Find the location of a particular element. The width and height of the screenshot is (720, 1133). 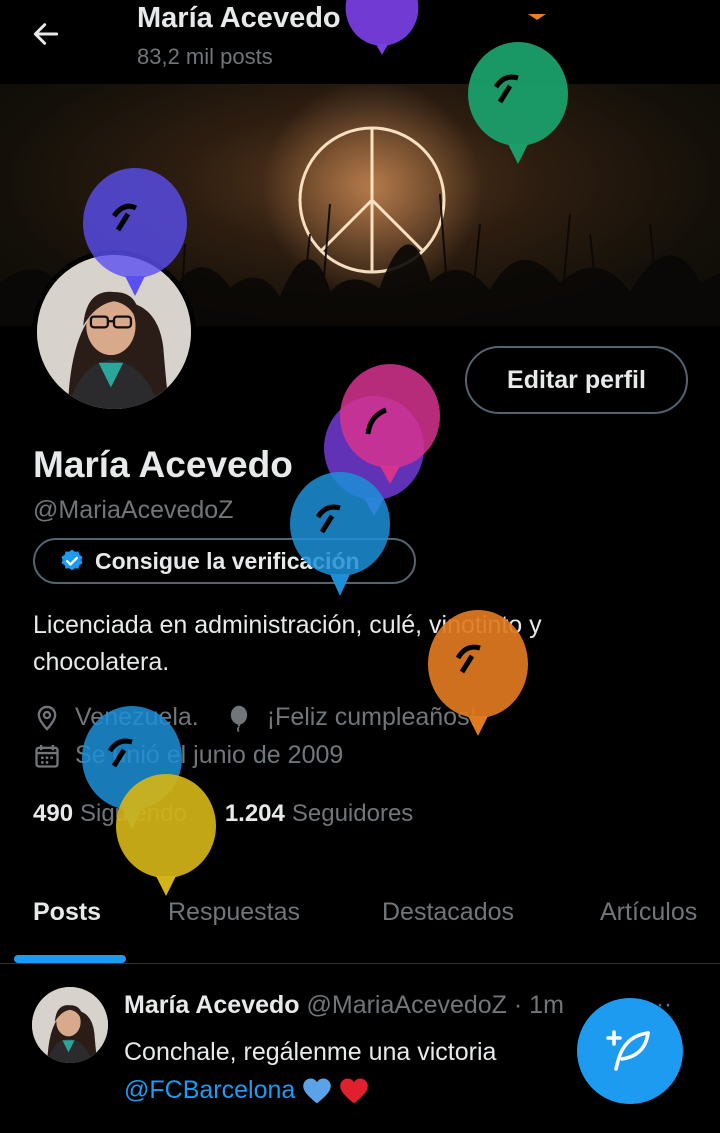

joined-item: Se unió el junio de 2009 is located at coordinates (188, 755).